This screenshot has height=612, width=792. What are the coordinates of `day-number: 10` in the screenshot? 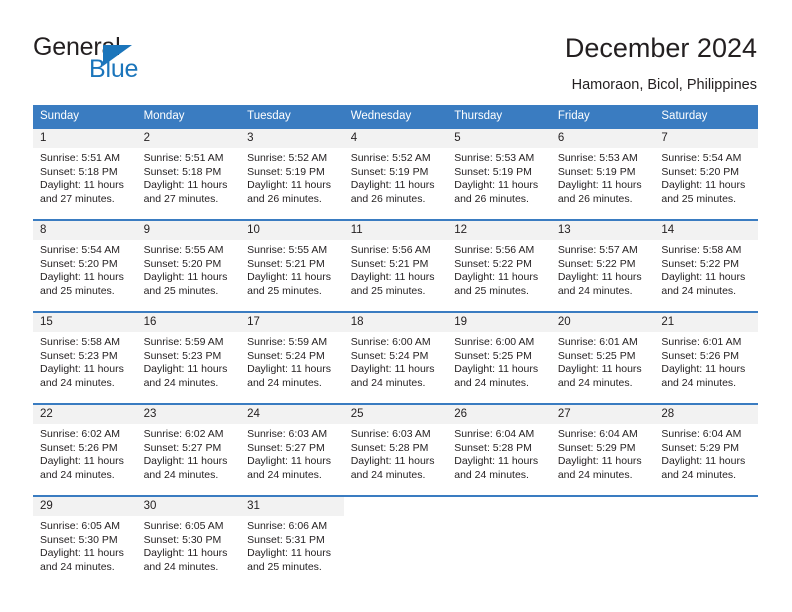 It's located at (292, 230).